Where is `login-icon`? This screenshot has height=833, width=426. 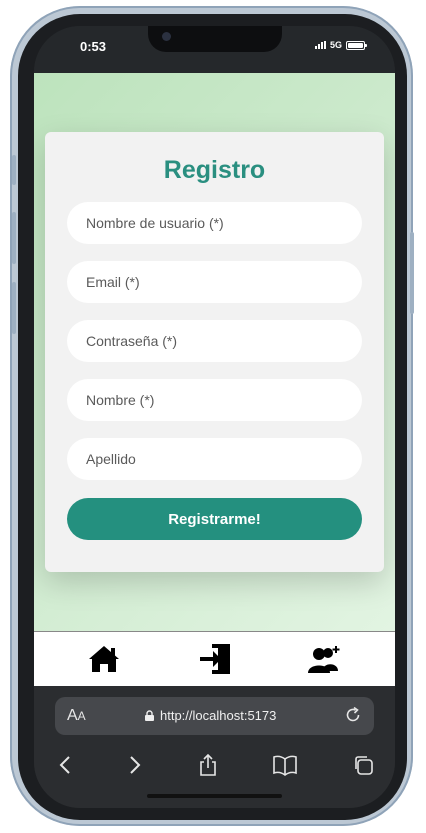 login-icon is located at coordinates (214, 659).